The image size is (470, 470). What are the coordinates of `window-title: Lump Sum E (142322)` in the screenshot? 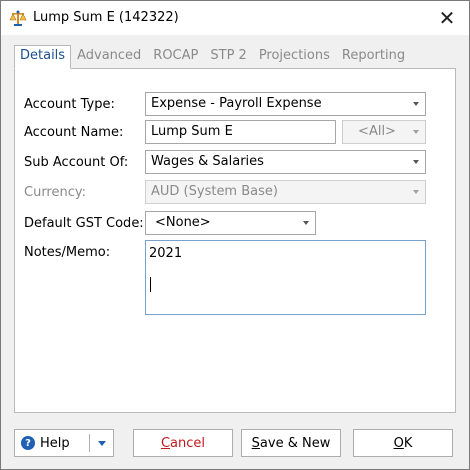 It's located at (106, 17).